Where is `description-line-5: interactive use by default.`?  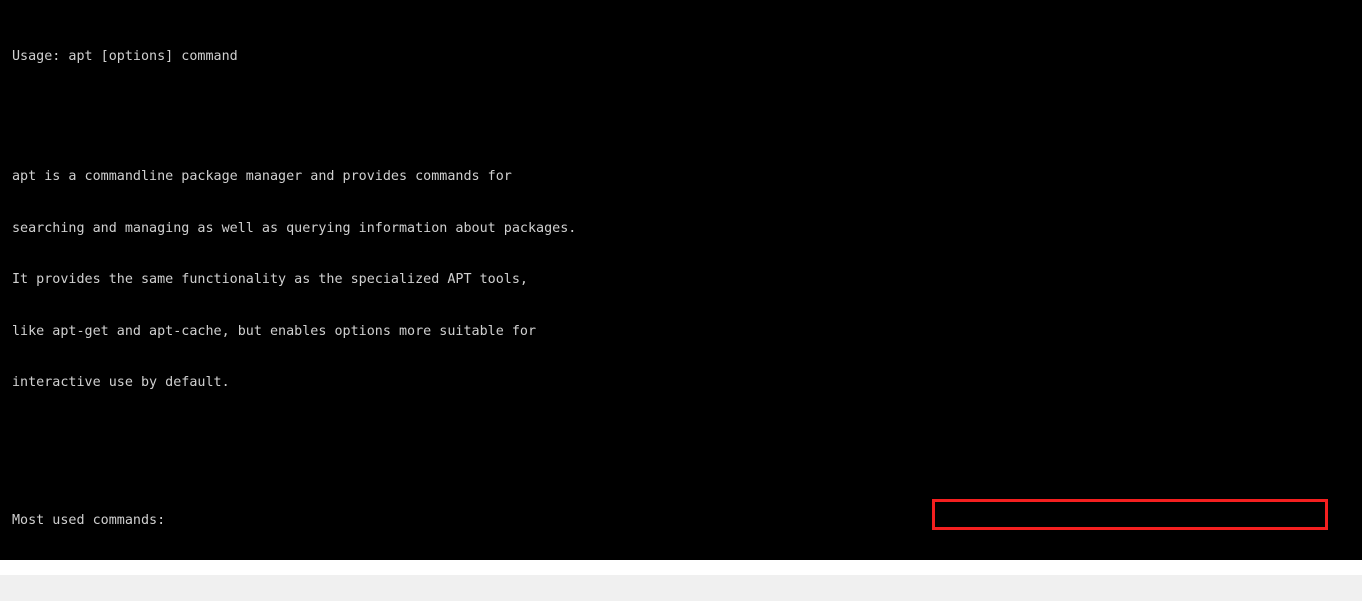 description-line-5: interactive use by default. is located at coordinates (121, 383).